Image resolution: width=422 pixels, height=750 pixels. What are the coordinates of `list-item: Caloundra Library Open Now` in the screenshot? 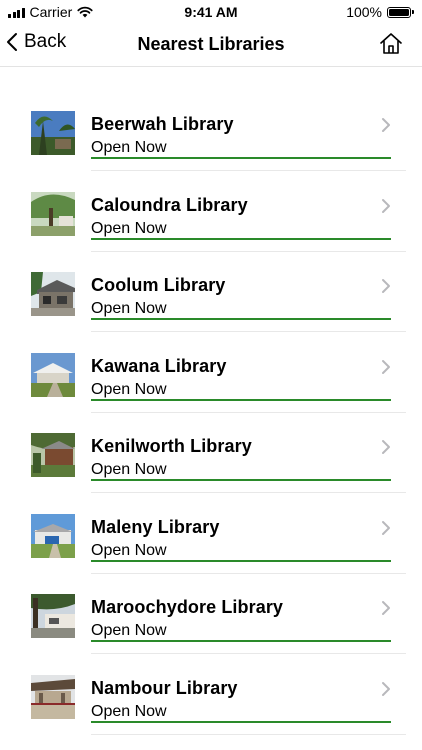 It's located at (211, 219).